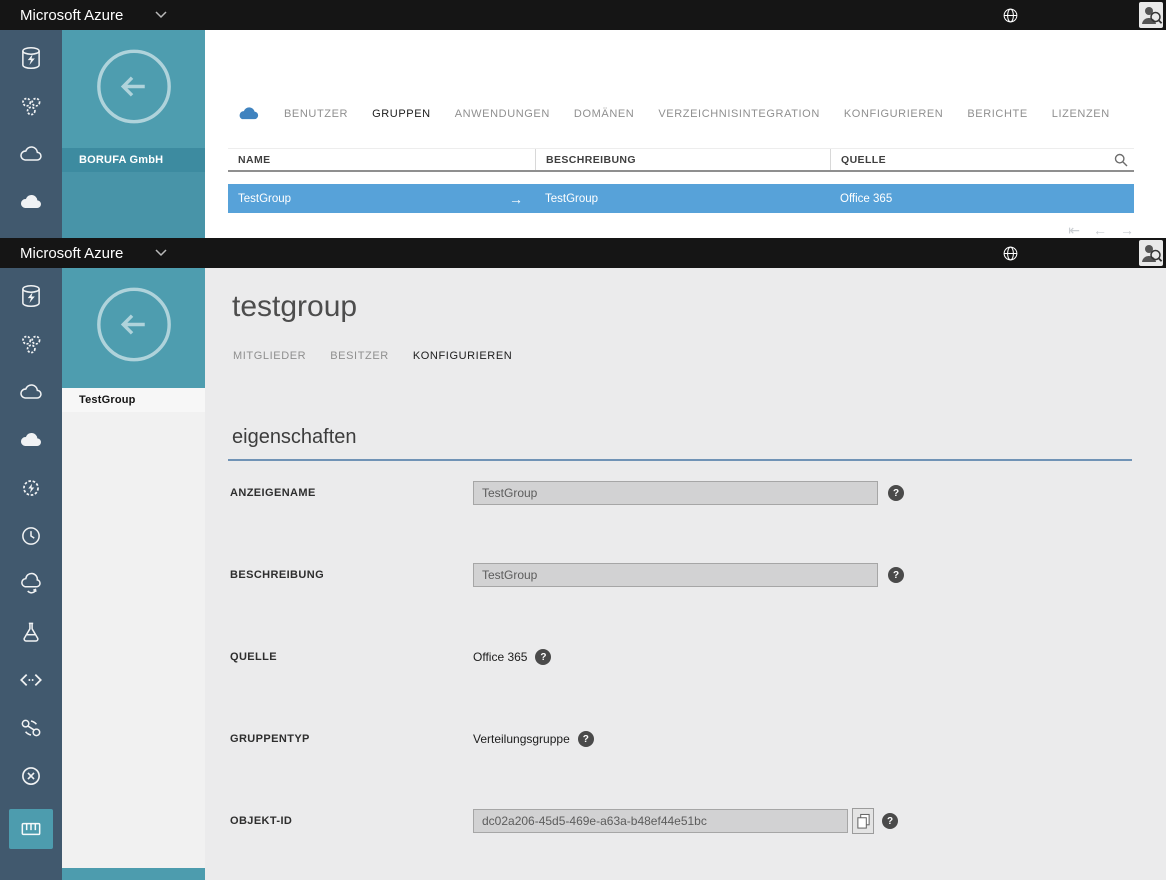 The width and height of the screenshot is (1166, 880). I want to click on form-row-beschreibung: BESCHREIBUNG ?, so click(681, 575).